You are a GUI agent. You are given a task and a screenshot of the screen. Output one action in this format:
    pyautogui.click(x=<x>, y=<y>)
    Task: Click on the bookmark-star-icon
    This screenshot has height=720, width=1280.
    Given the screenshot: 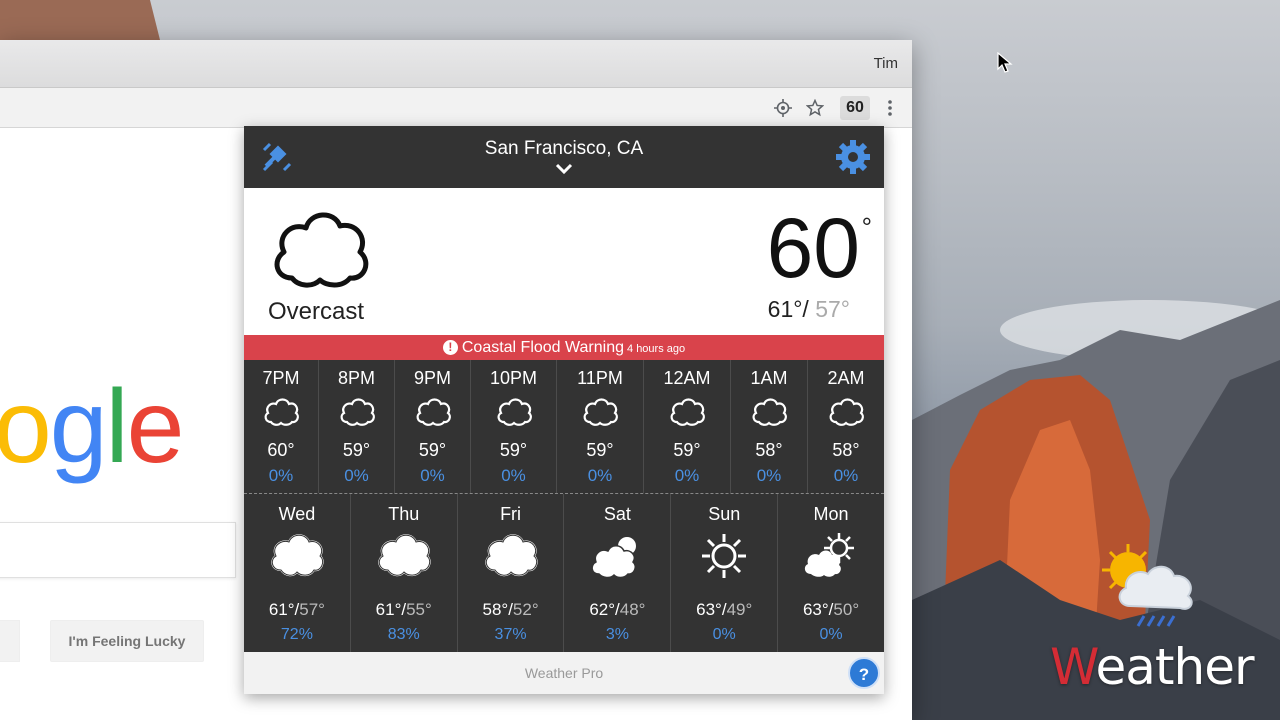 What is the action you would take?
    pyautogui.click(x=815, y=108)
    